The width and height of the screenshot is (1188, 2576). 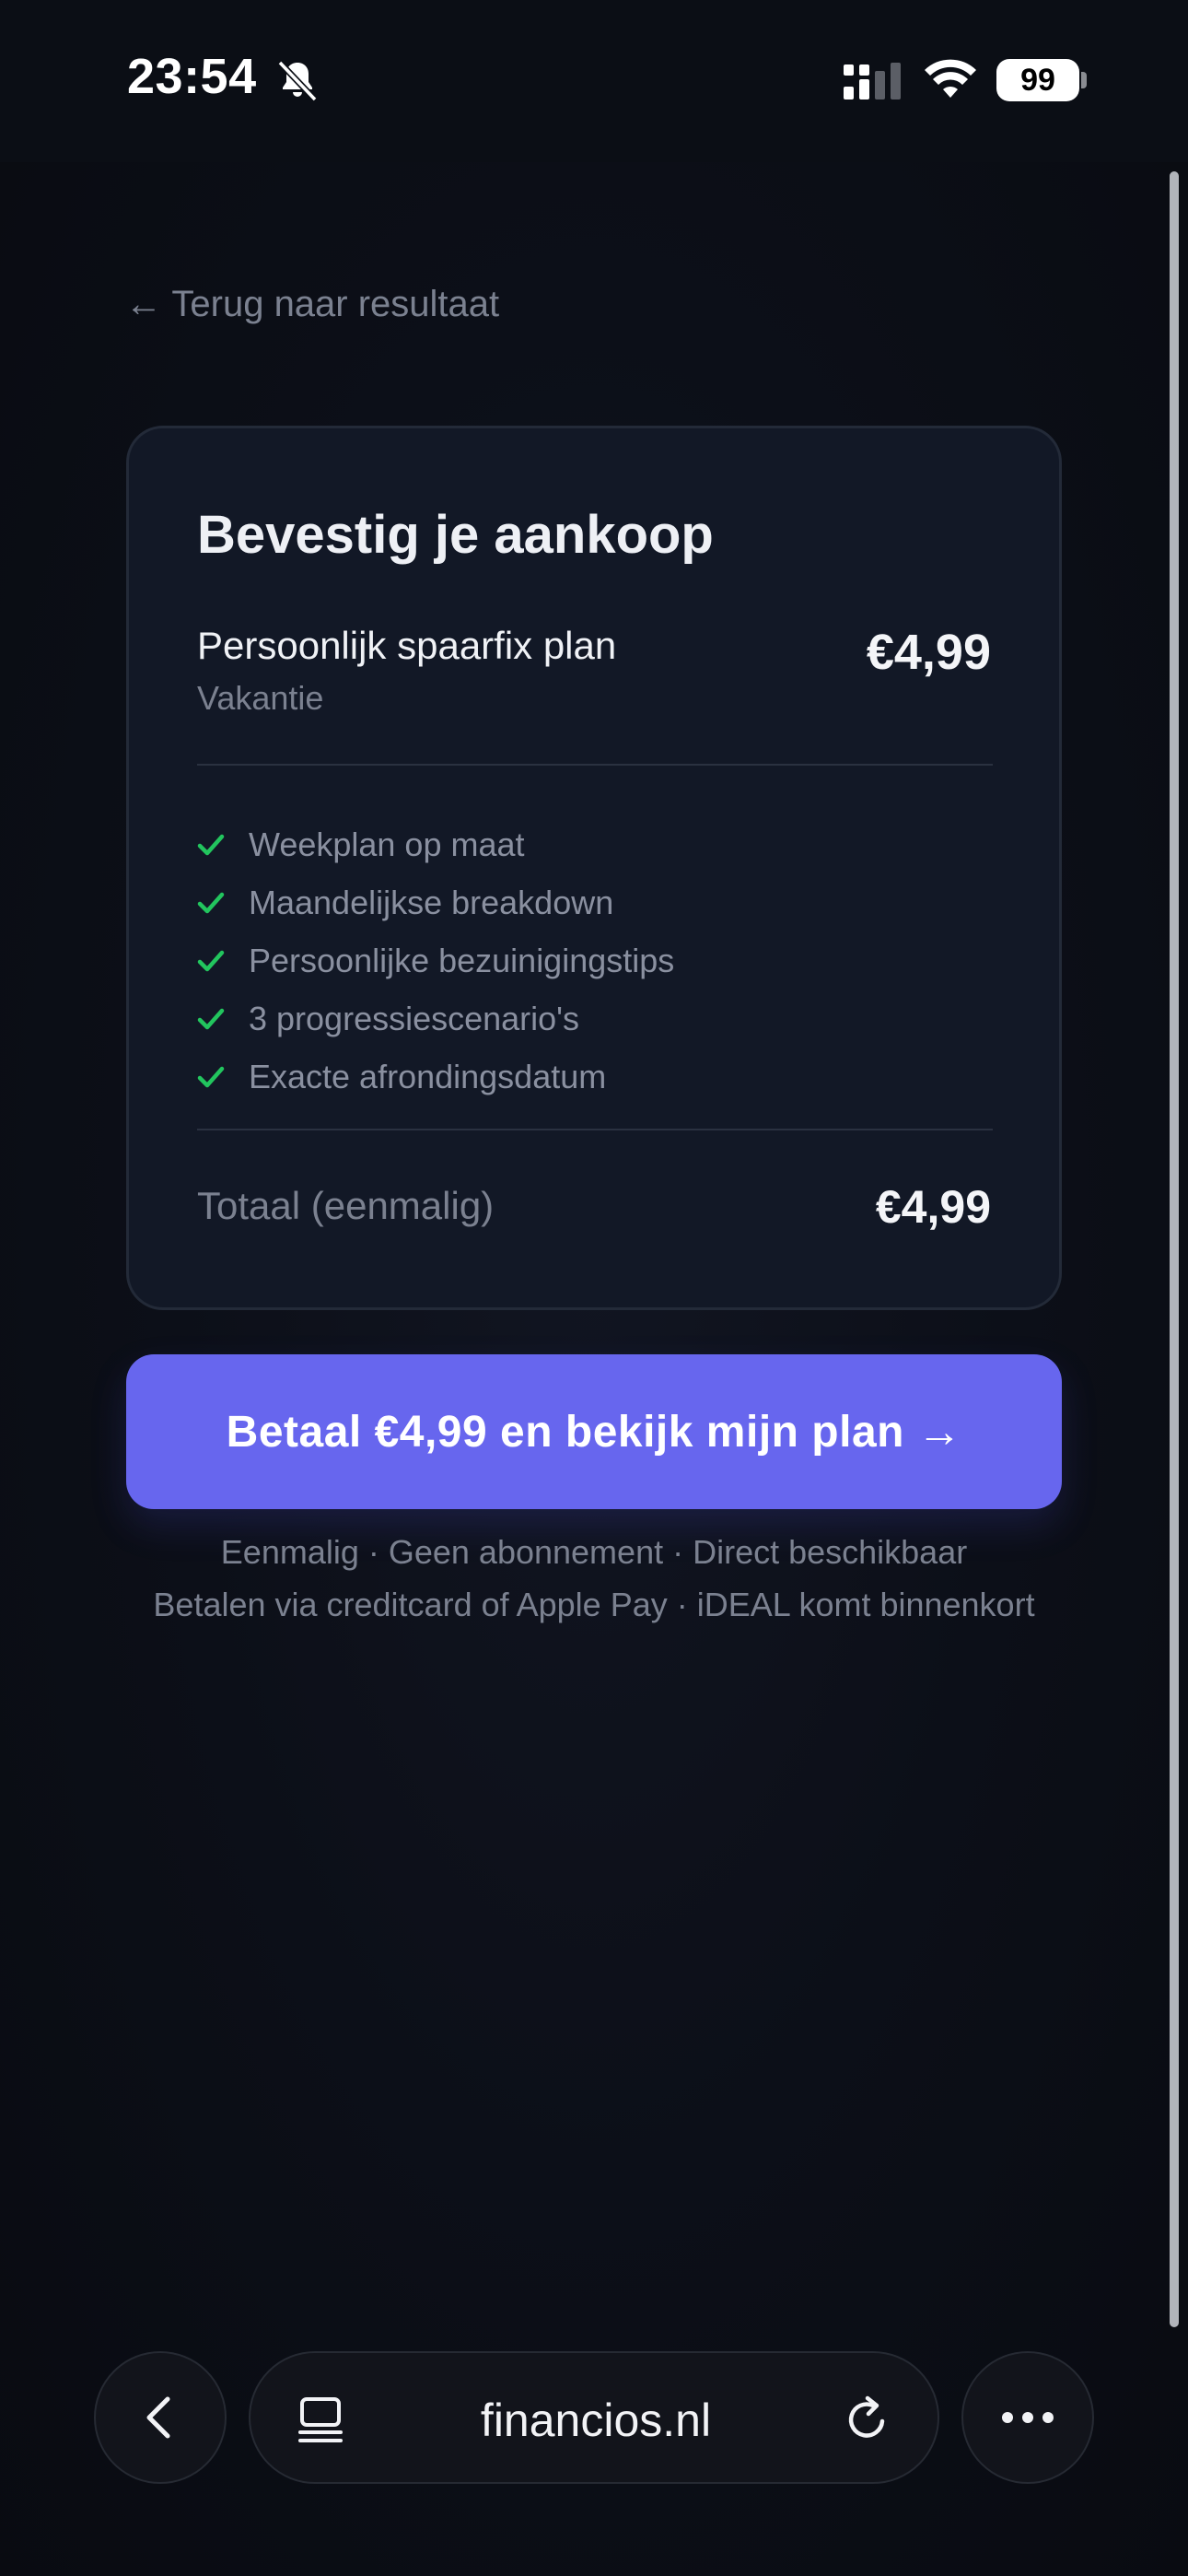 What do you see at coordinates (428, 1076) in the screenshot?
I see `feature-label: Exacte afrondingsdatum` at bounding box center [428, 1076].